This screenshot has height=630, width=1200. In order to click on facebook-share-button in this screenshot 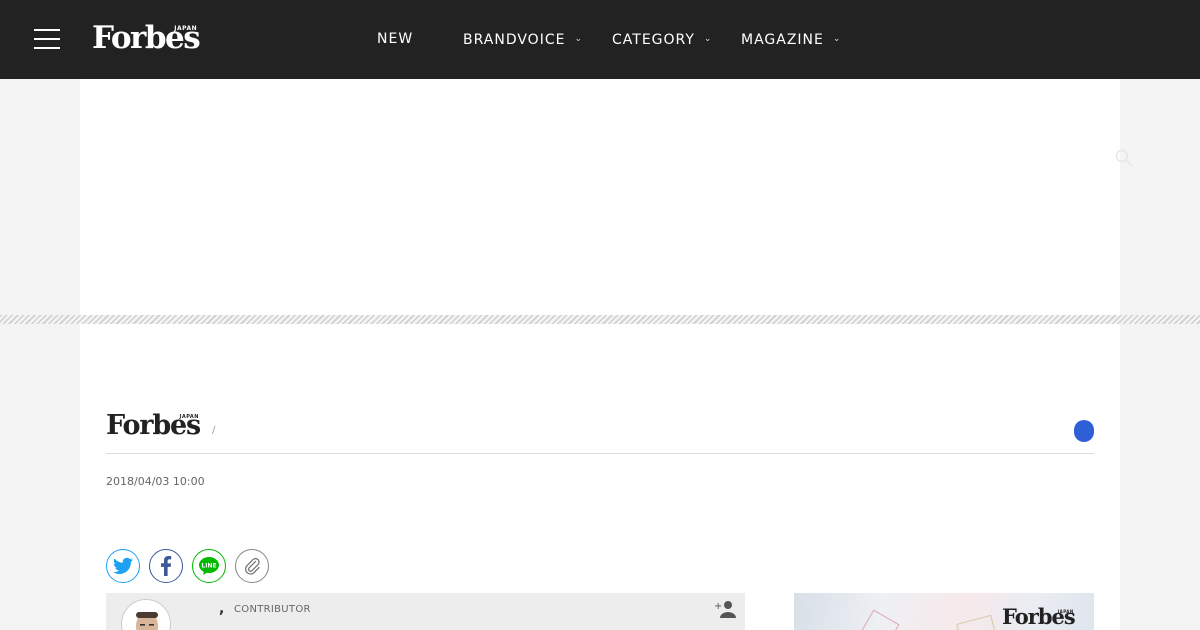, I will do `click(166, 566)`.